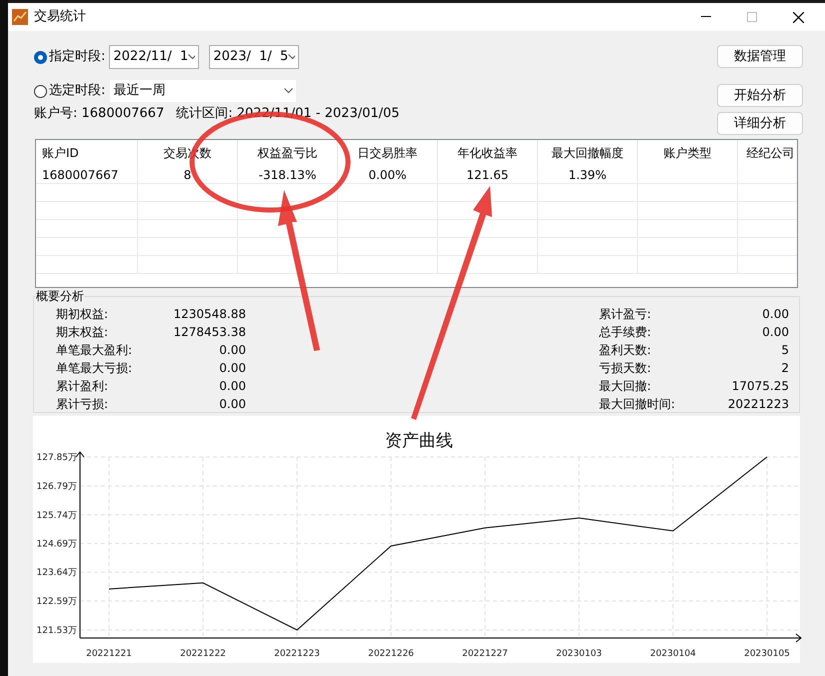  Describe the element at coordinates (82, 332) in the screenshot. I see `field-label: 期末权益:` at that location.